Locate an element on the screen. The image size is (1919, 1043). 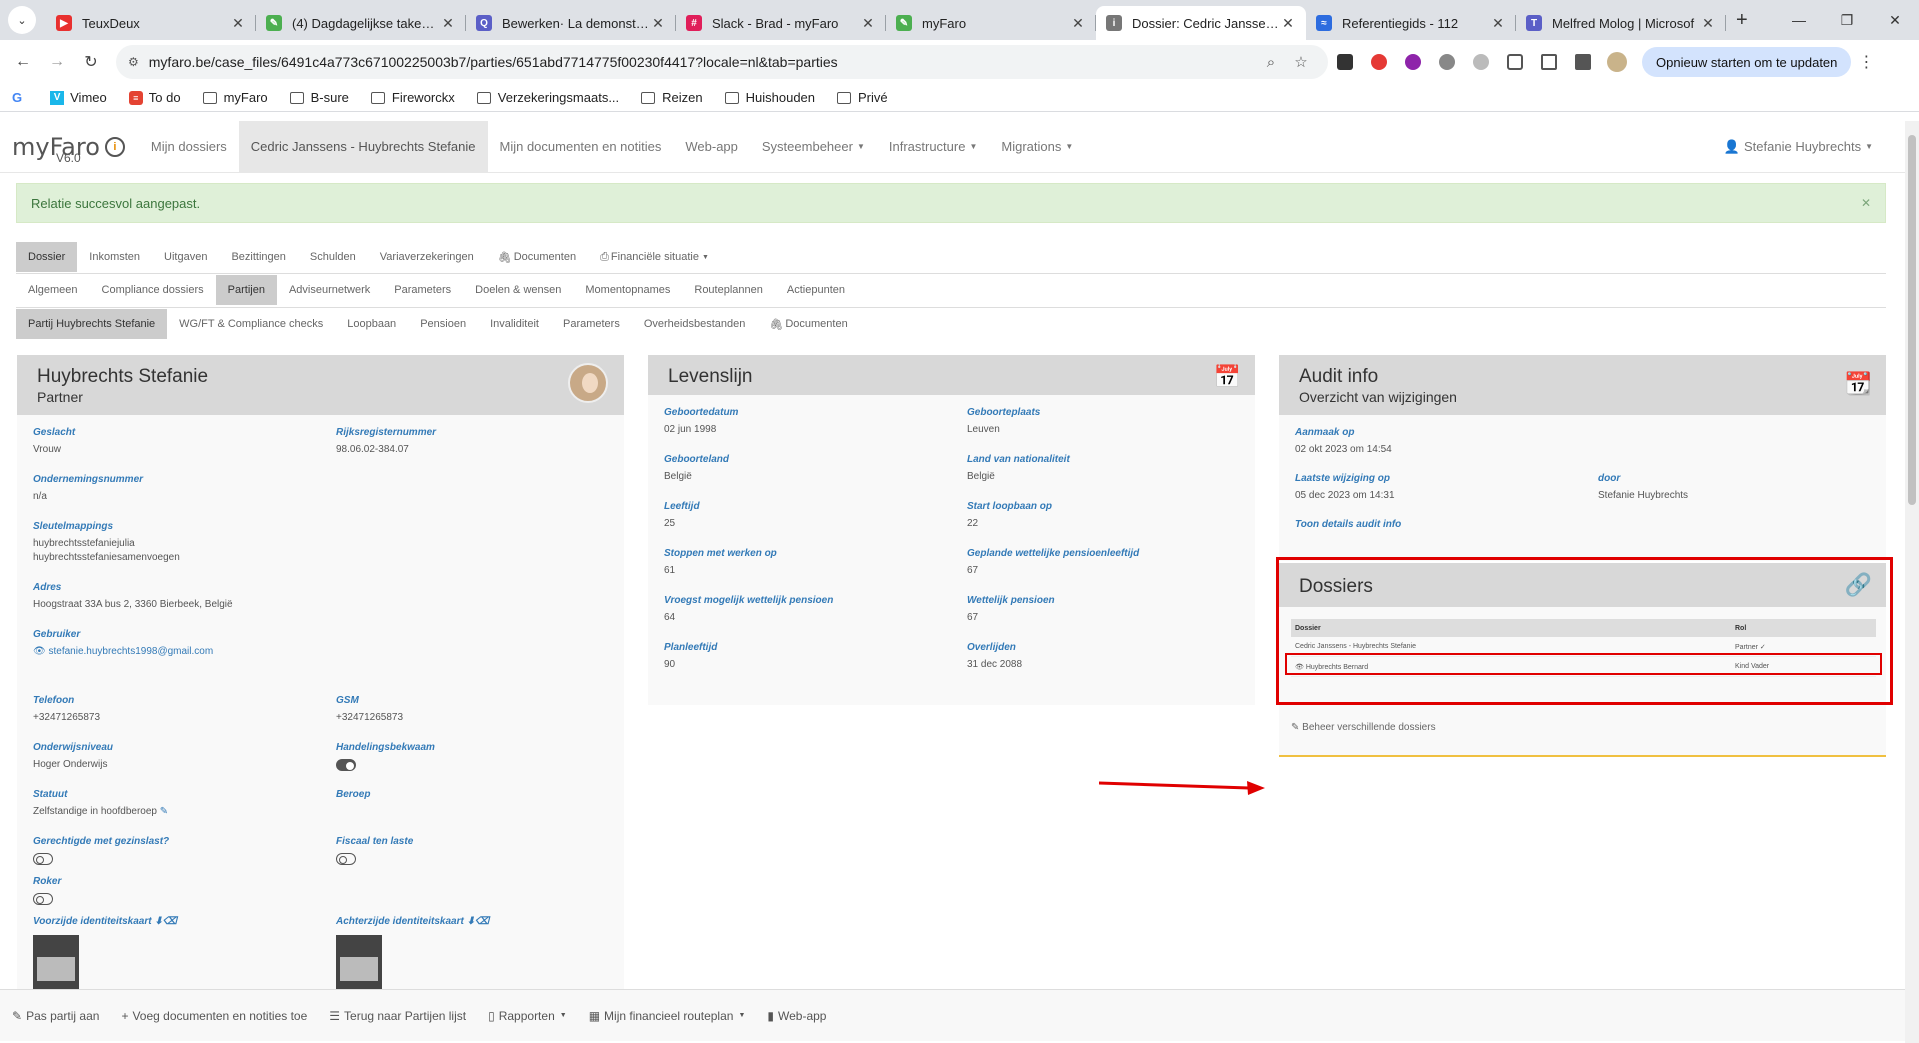
tab-dossier: Dossier is located at coordinates (47, 257).